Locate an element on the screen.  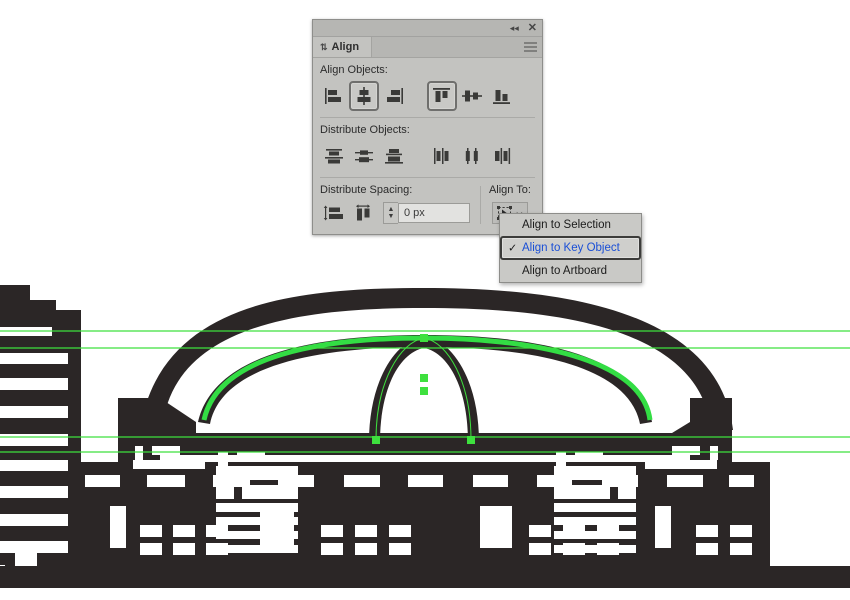
stepper-up-icon: ▲ is located at coordinates (391, 209).